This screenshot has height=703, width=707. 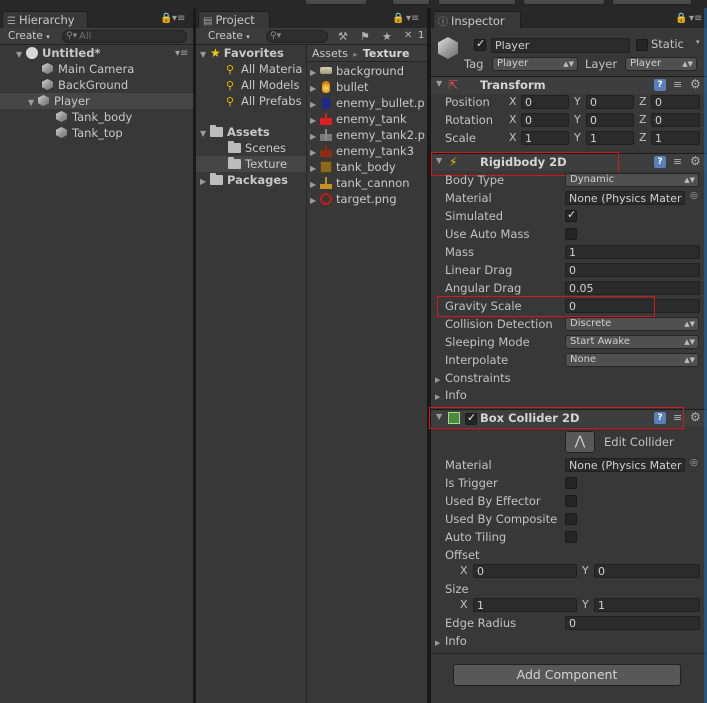 I want to click on favorite-star-icon: ★, so click(x=387, y=36).